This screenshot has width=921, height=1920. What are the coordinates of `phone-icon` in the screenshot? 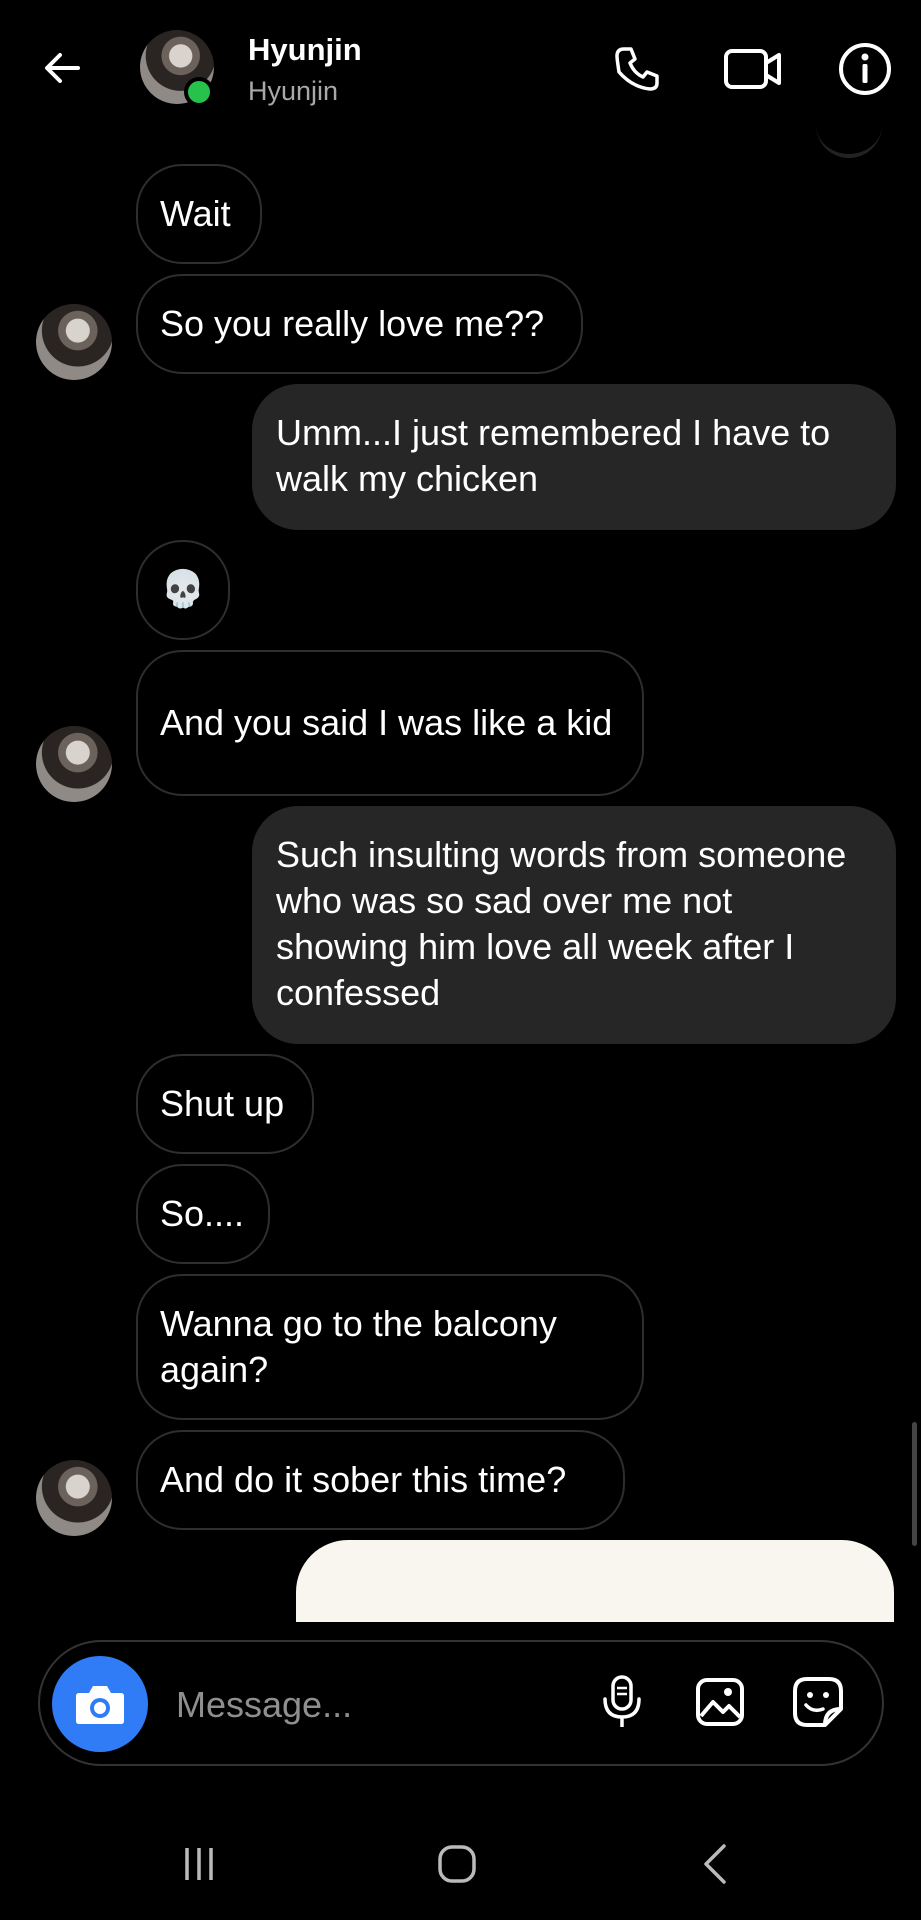 It's located at (637, 69).